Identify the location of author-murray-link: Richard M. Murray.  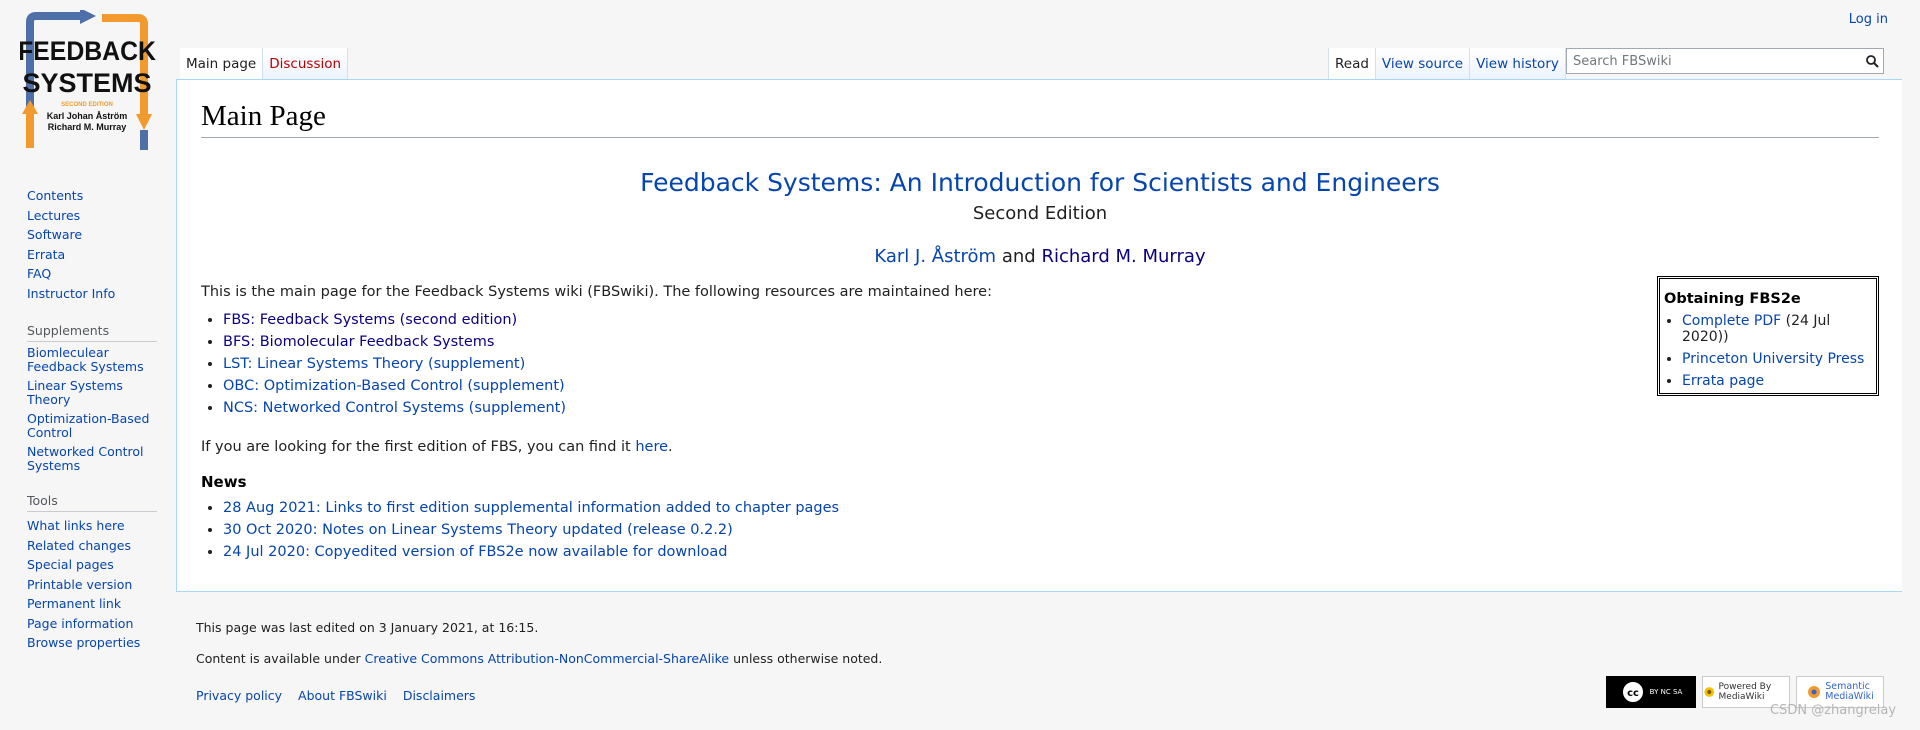
(1123, 256).